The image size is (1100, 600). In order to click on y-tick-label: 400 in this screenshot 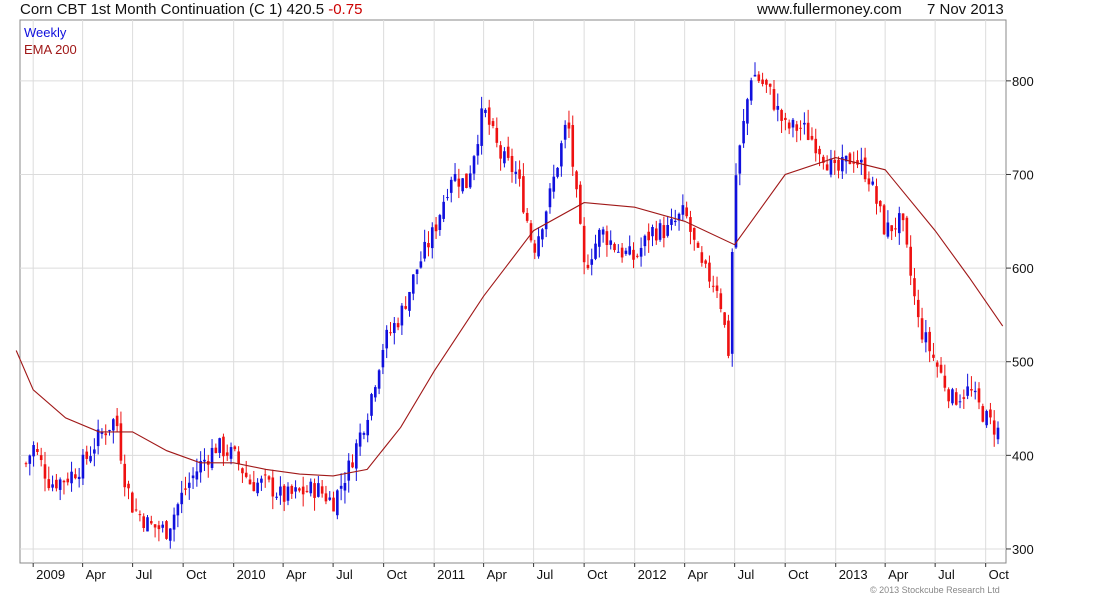, I will do `click(1023, 455)`.